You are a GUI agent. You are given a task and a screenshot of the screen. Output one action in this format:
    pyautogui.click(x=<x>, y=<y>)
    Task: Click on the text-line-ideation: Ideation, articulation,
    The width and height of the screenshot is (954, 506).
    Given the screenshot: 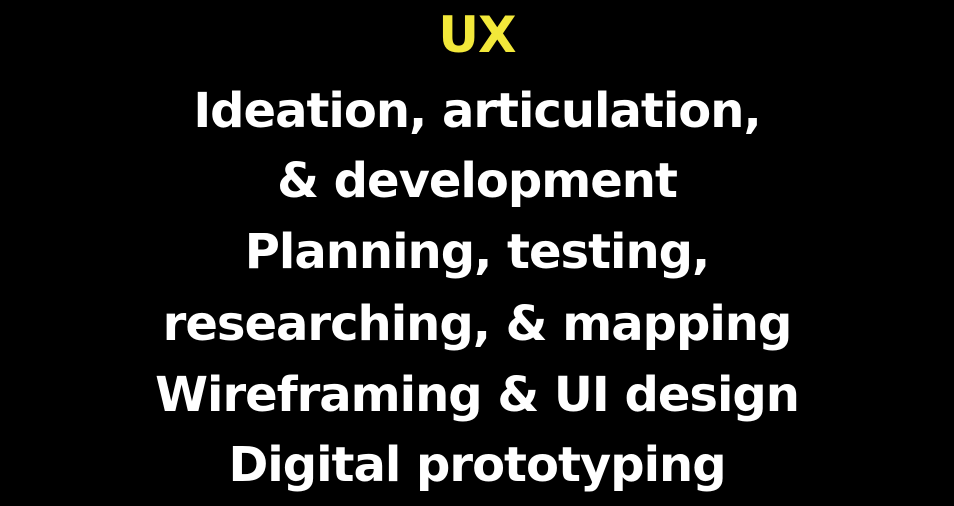 What is the action you would take?
    pyautogui.click(x=477, y=111)
    